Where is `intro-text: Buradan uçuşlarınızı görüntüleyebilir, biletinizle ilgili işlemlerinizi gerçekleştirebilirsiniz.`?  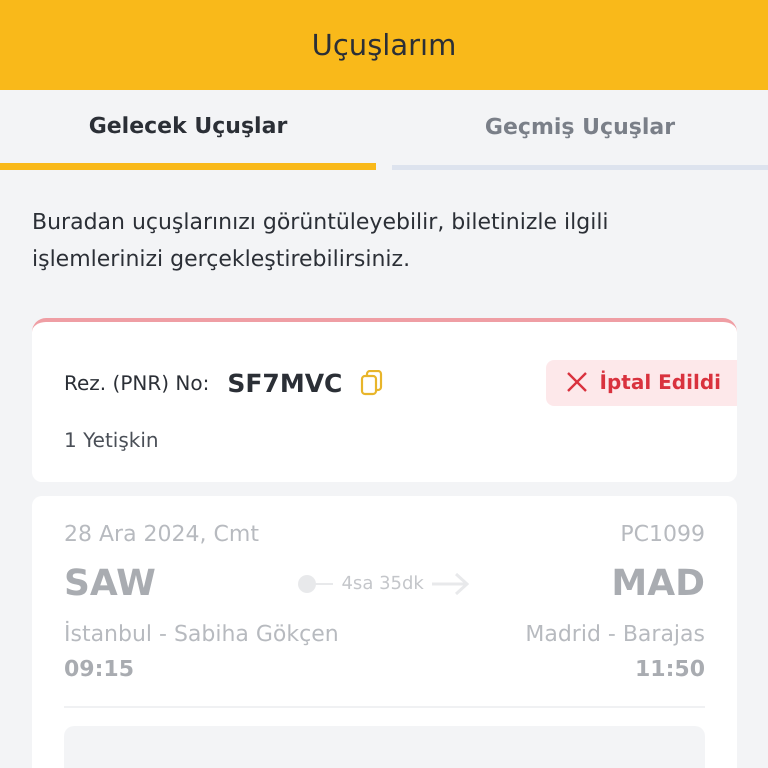
intro-text: Buradan uçuşlarınızı görüntüleyebilir, biletinizle ilgili işlemlerinizi gerçekleştirebilirsiniz. is located at coordinates (320, 241).